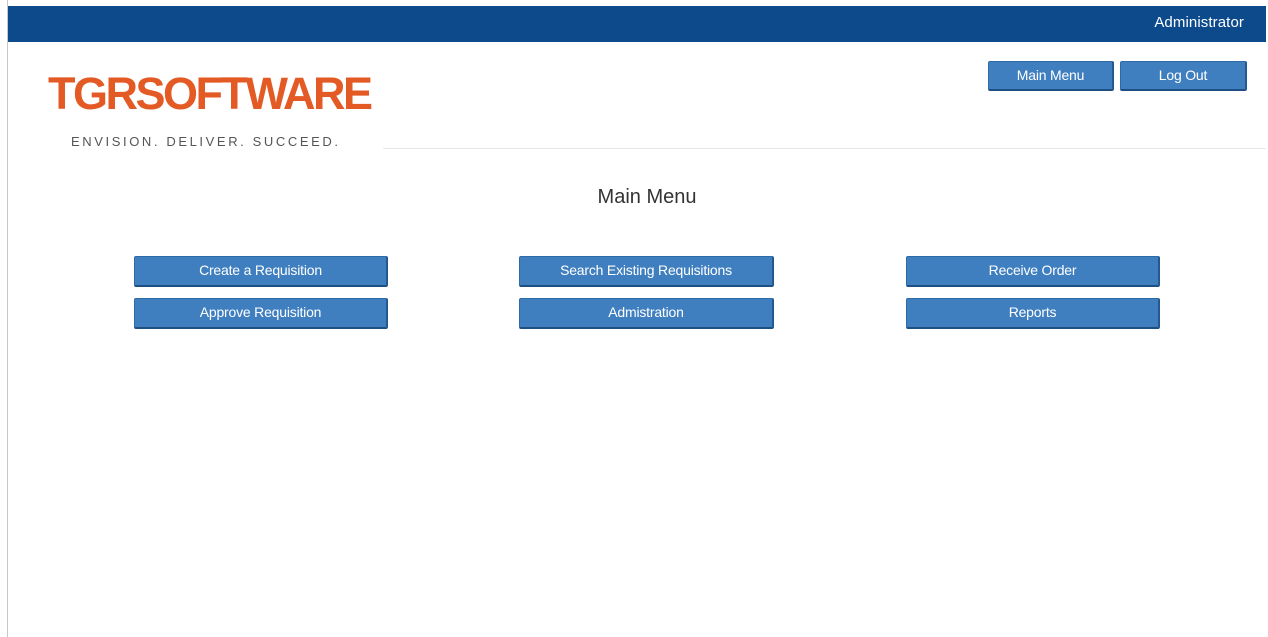  Describe the element at coordinates (261, 271) in the screenshot. I see `create-requisition-button: Create a Requisition` at that location.